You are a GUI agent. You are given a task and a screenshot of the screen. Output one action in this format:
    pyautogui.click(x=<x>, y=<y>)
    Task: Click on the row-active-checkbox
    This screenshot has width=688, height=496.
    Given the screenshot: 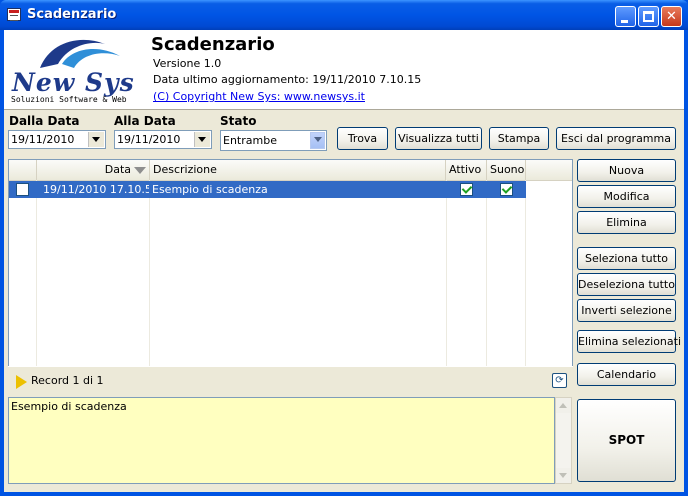 What is the action you would take?
    pyautogui.click(x=466, y=189)
    